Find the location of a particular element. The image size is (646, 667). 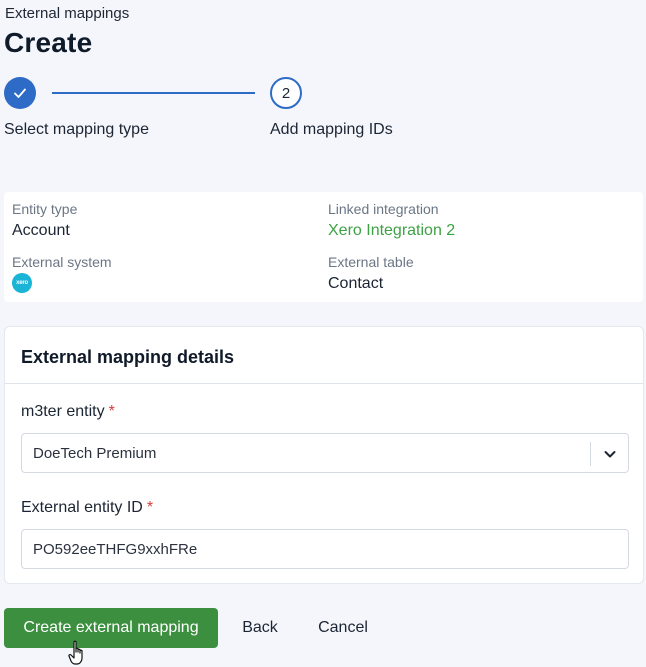

breadcrumb: External mappings is located at coordinates (67, 13).